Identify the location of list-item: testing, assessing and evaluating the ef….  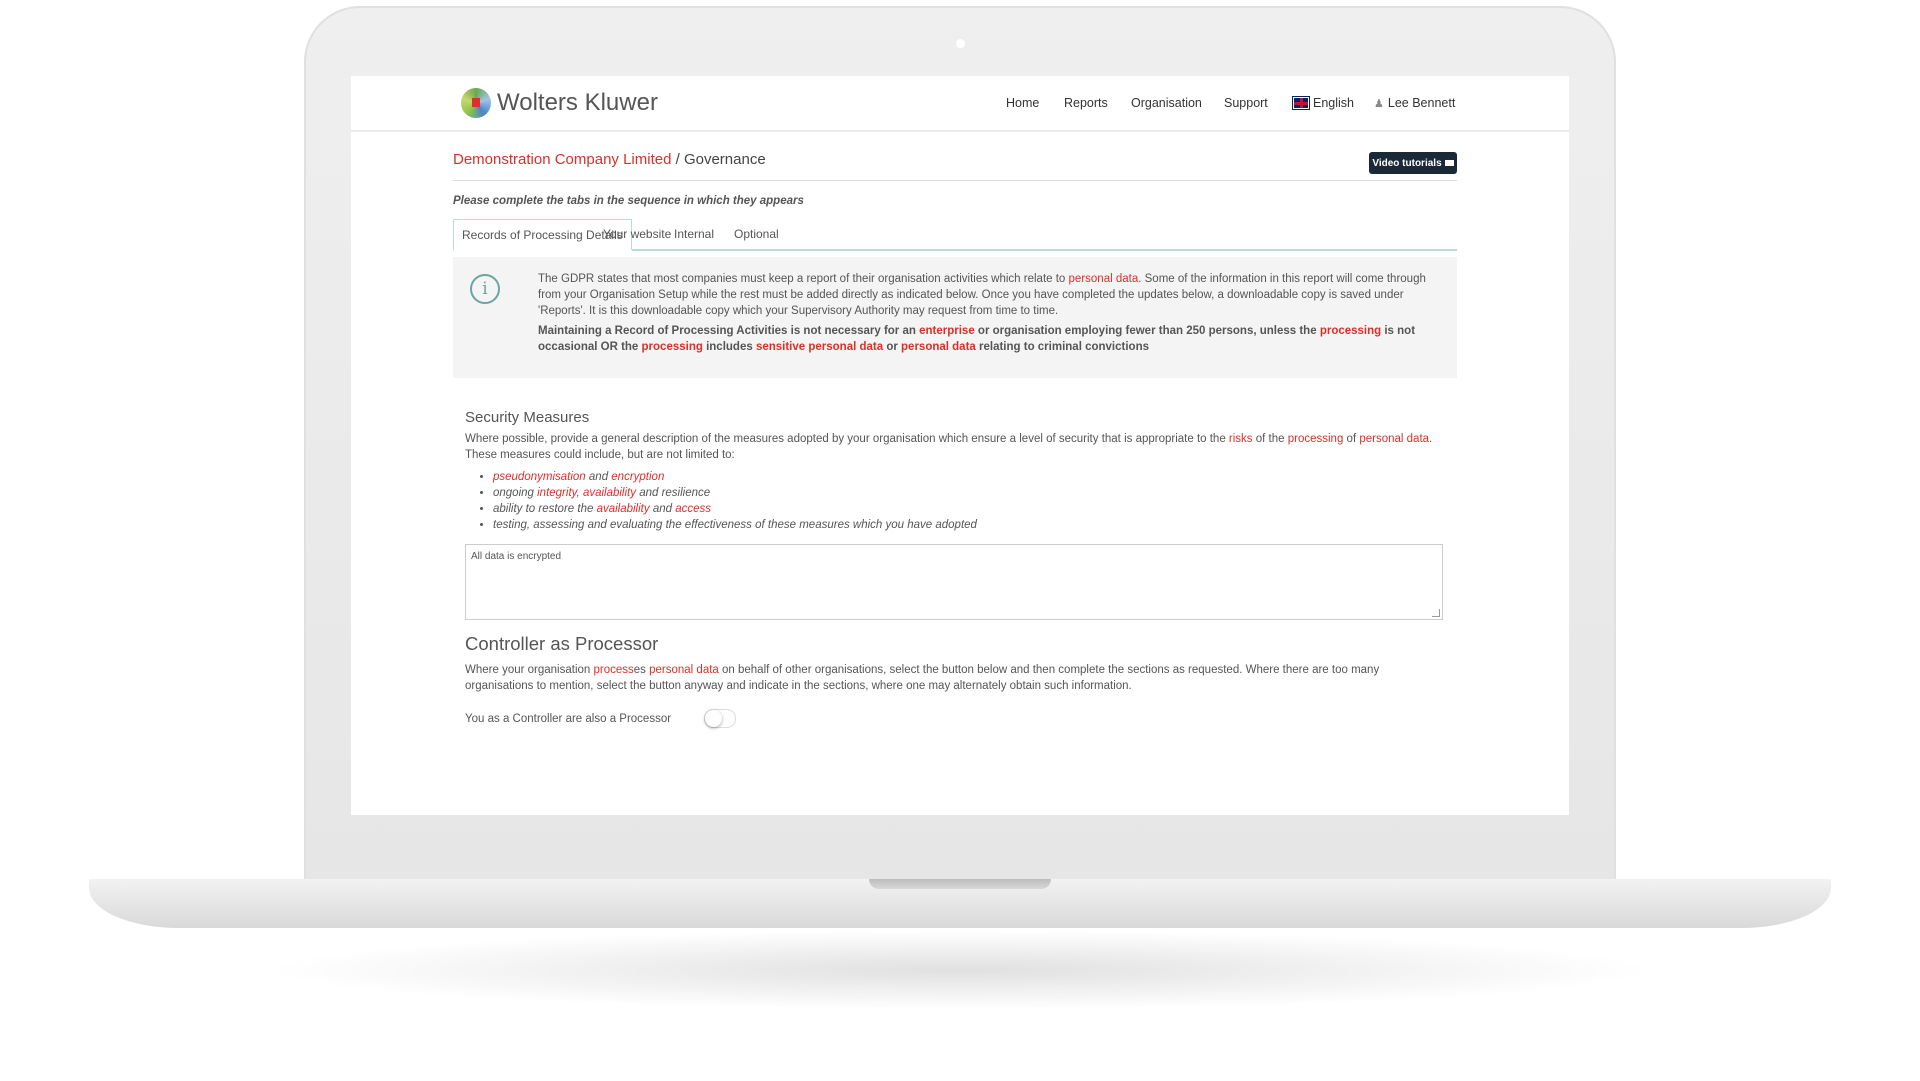
(971, 525).